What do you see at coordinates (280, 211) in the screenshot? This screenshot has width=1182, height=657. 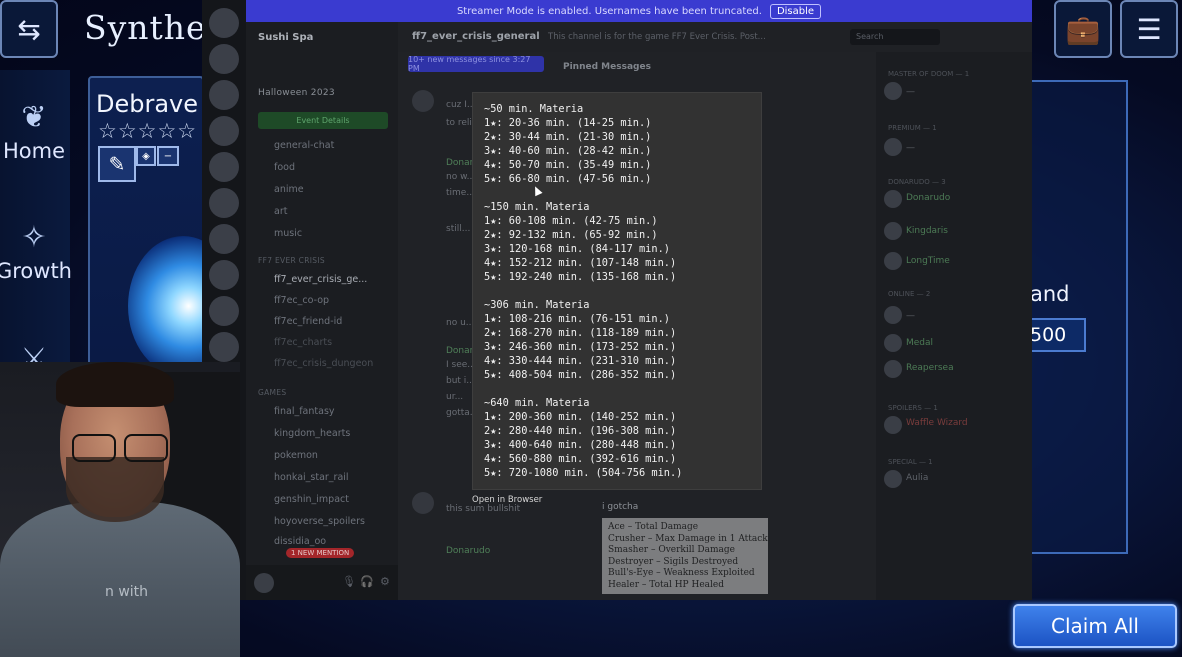 I see `channel-item: art` at bounding box center [280, 211].